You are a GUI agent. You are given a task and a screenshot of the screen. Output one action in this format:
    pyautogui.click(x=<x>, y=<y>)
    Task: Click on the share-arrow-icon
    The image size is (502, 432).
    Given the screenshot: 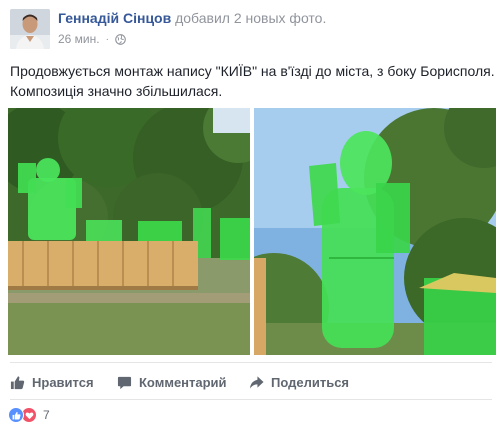 What is the action you would take?
    pyautogui.click(x=256, y=382)
    